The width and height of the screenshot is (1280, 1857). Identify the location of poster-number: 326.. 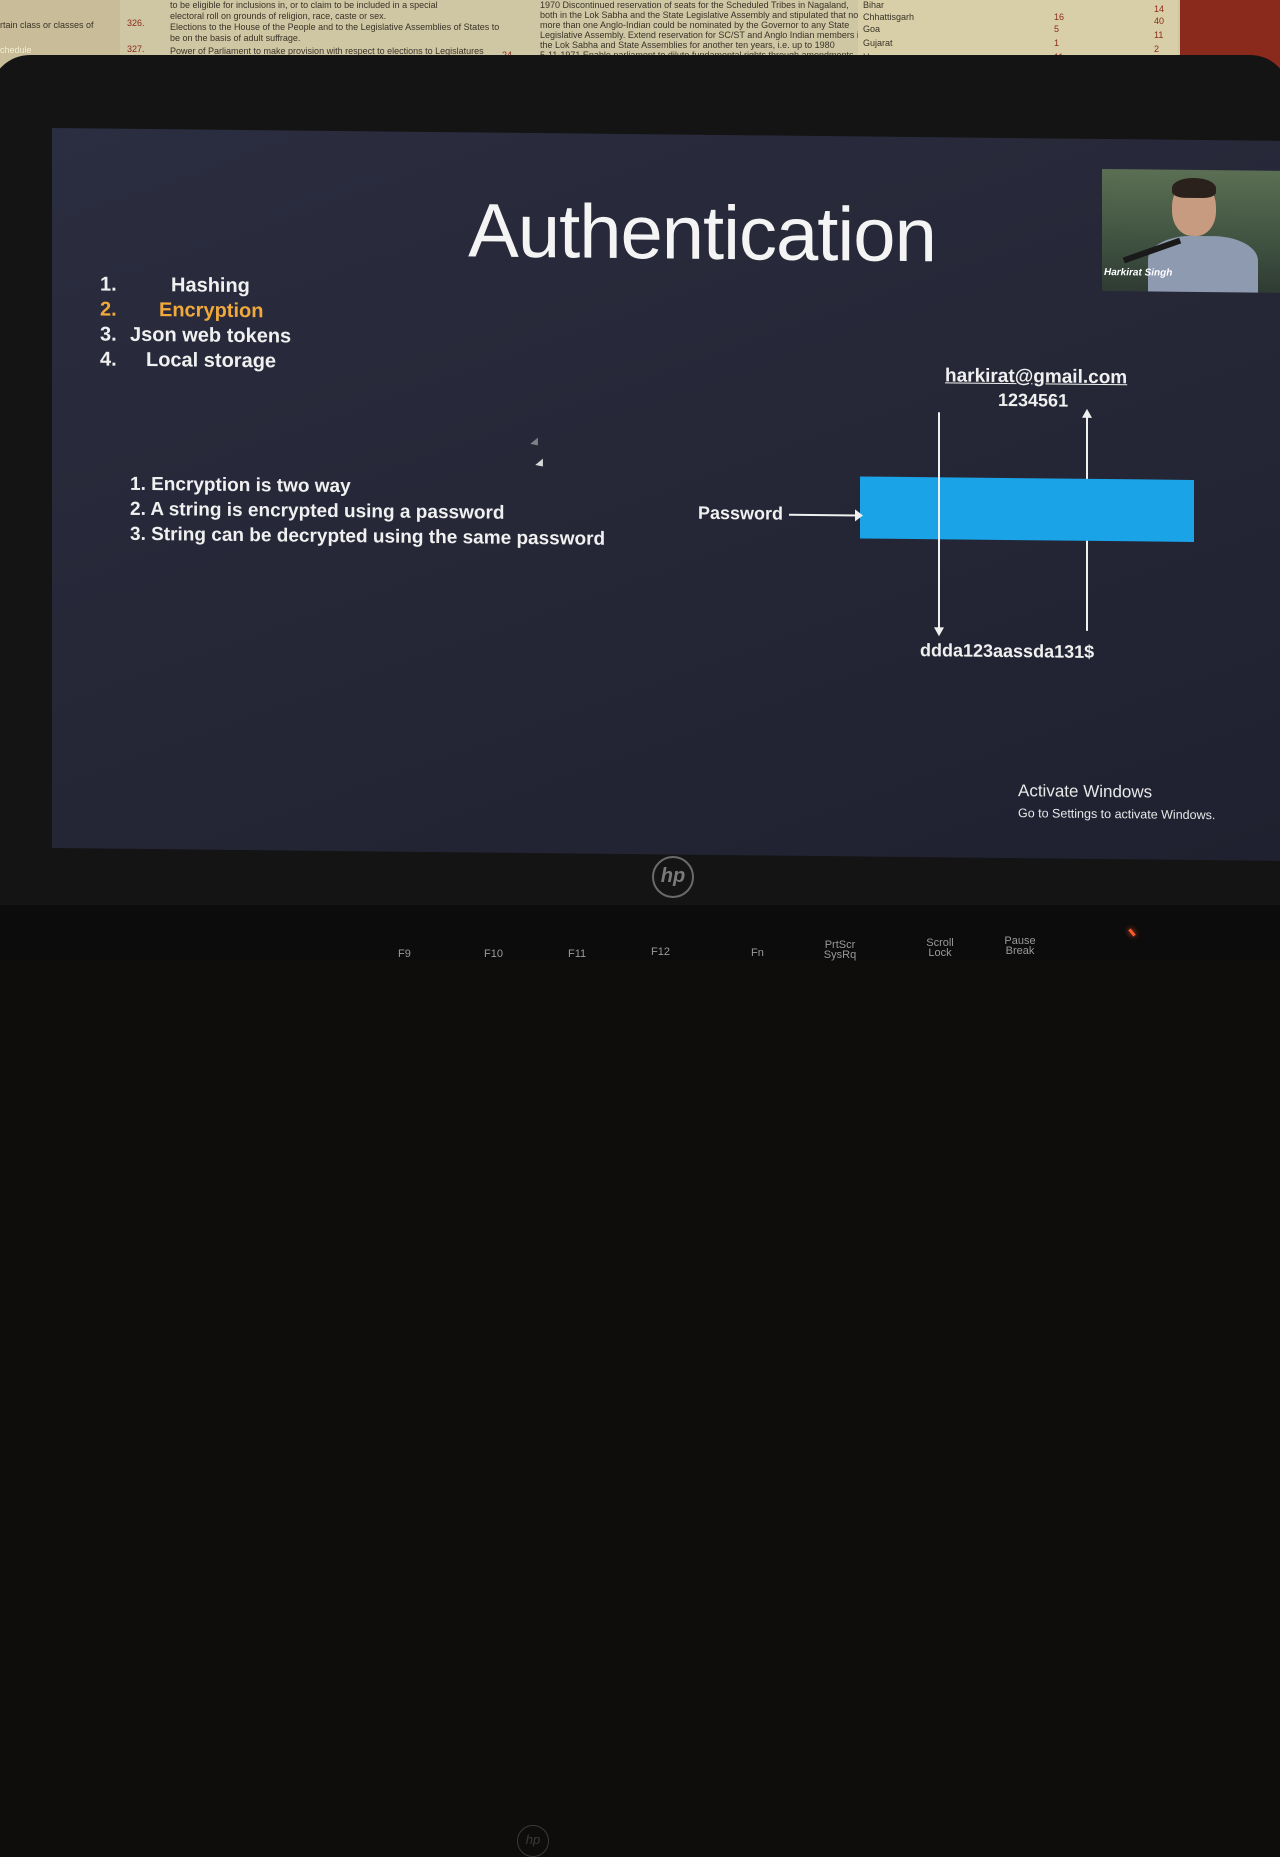
(136, 23).